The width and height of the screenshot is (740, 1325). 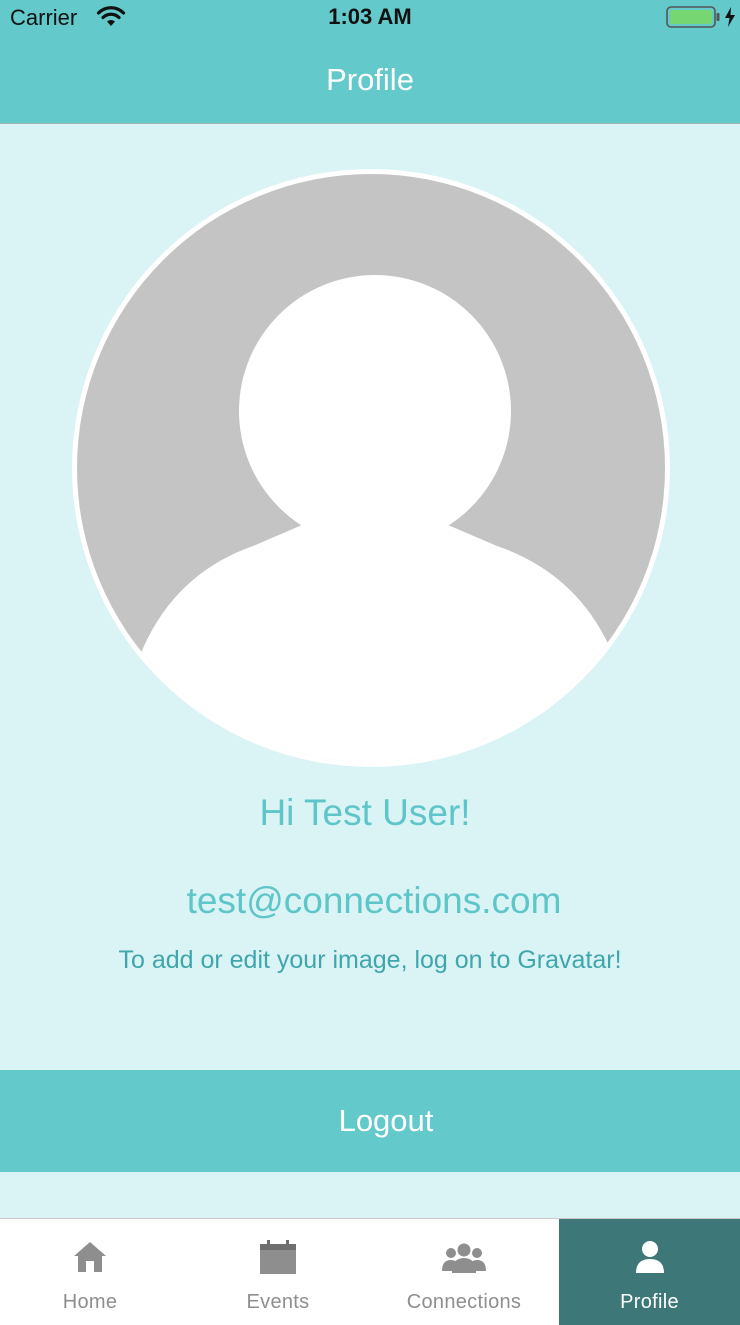 What do you see at coordinates (649, 1302) in the screenshot?
I see `tab-profile-label: Profile` at bounding box center [649, 1302].